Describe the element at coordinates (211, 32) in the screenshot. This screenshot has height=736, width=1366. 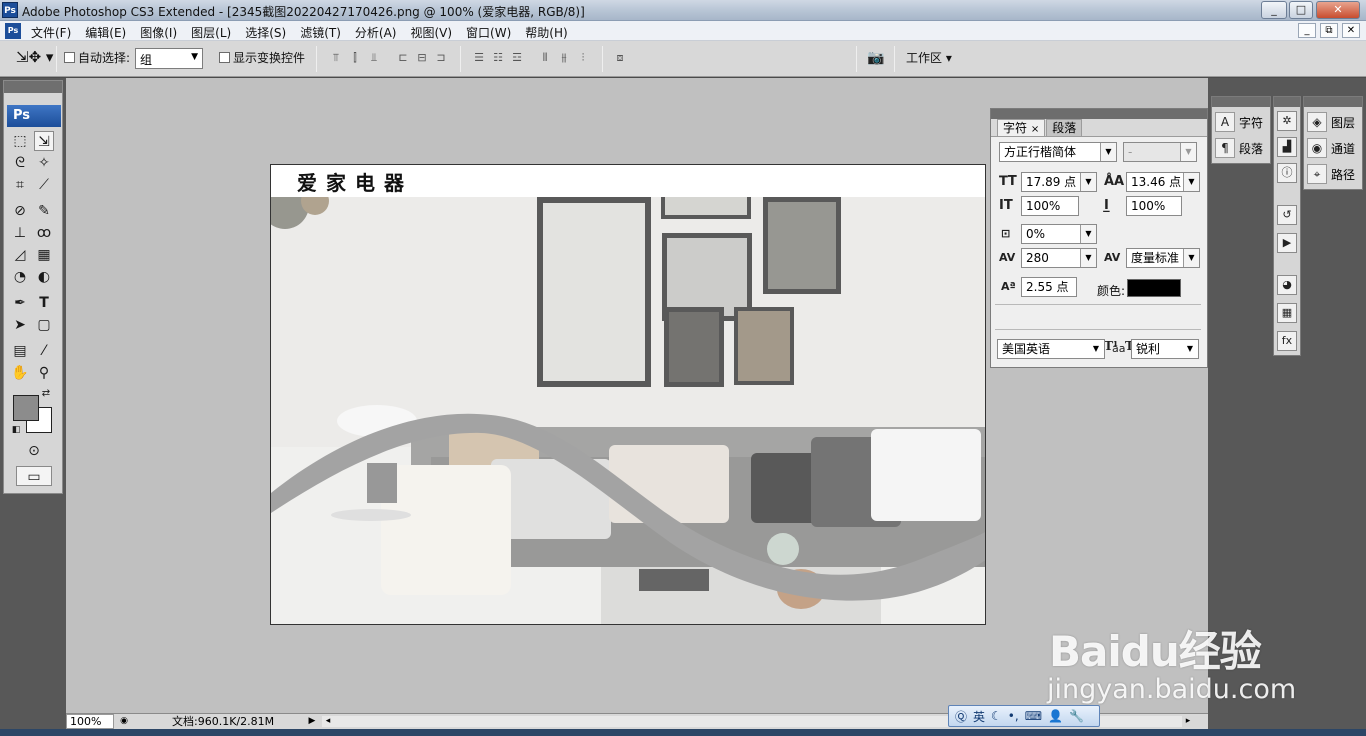
I see `menu-layer: 图层(L)` at that location.